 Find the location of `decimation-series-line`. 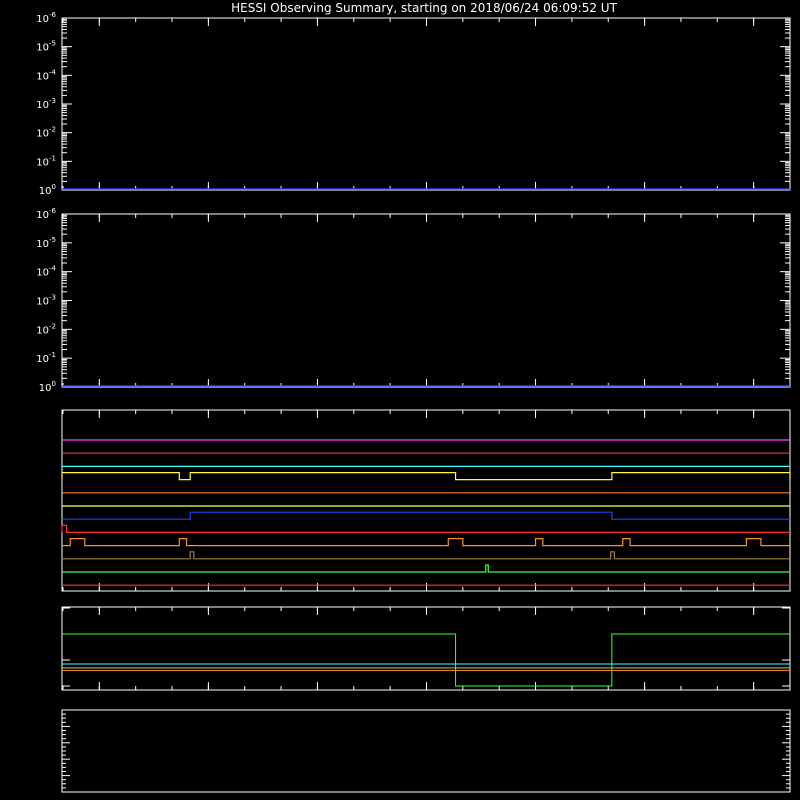

decimation-series-line is located at coordinates (426, 660).